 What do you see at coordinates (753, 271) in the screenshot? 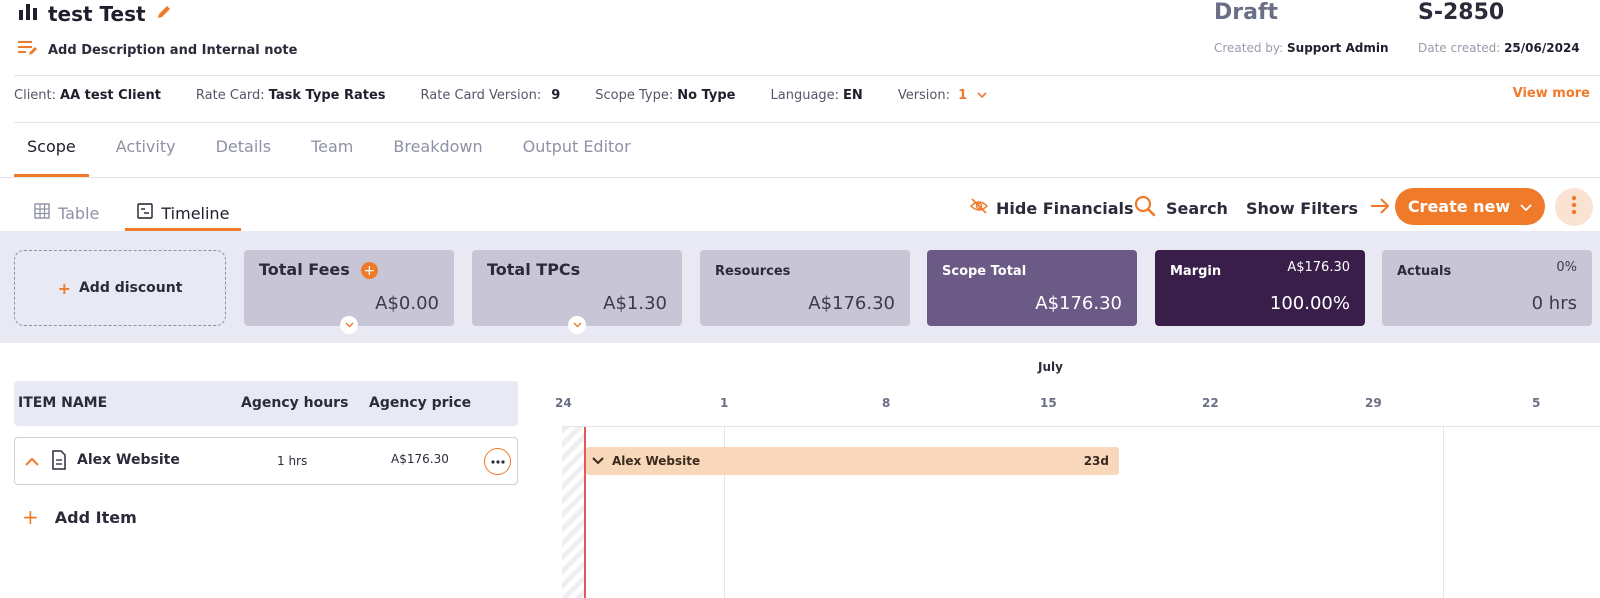
I see `resources-label: Resources` at bounding box center [753, 271].